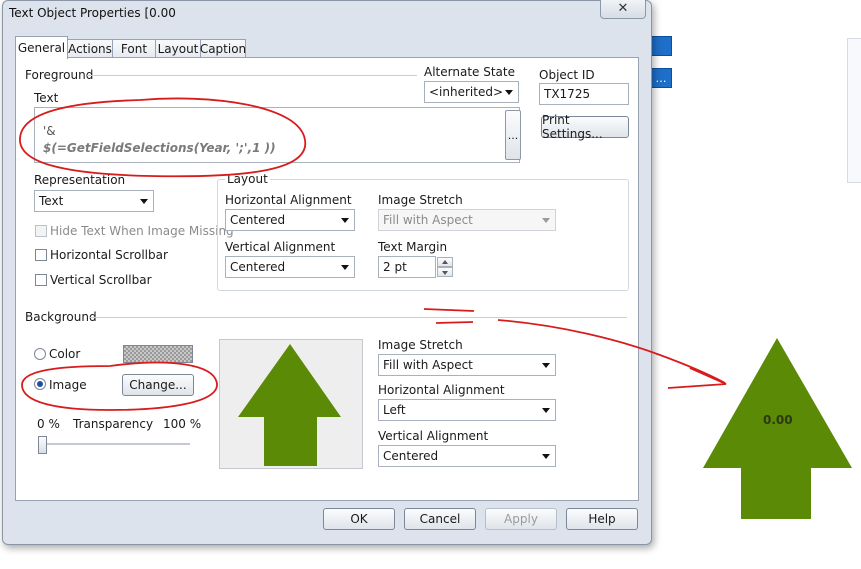 This screenshot has height=569, width=861. What do you see at coordinates (428, 365) in the screenshot?
I see `bg-image-stretch-value: Fill with Aspect` at bounding box center [428, 365].